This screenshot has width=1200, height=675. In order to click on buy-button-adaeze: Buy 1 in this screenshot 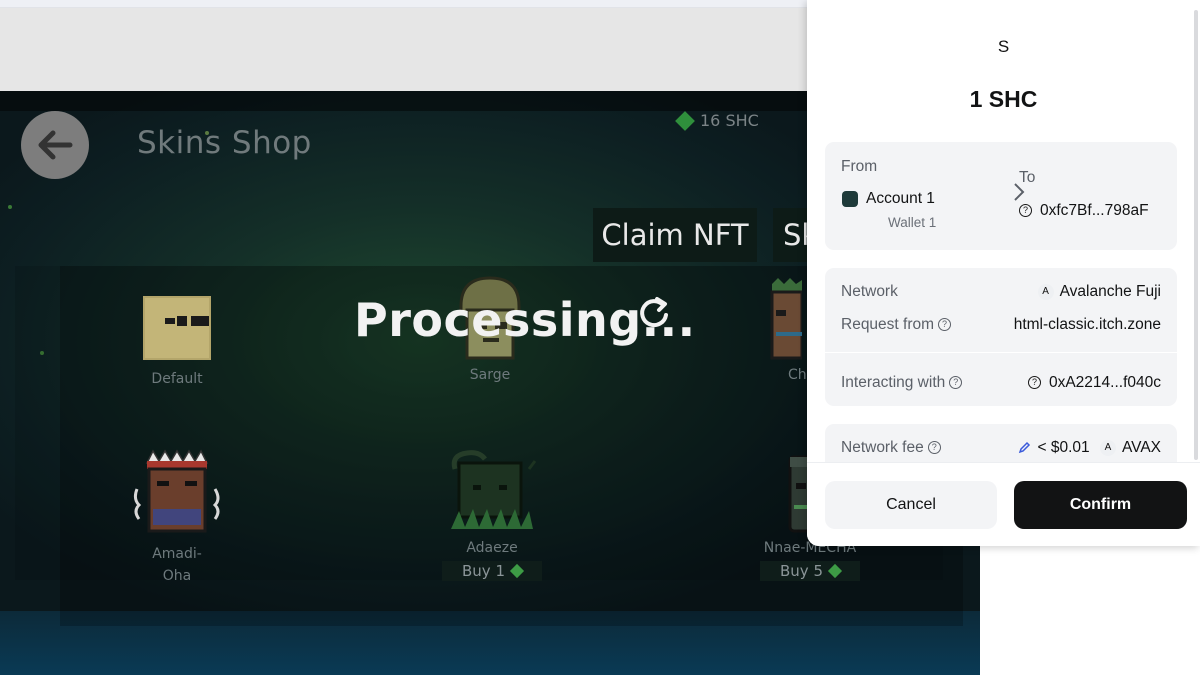, I will do `click(492, 571)`.